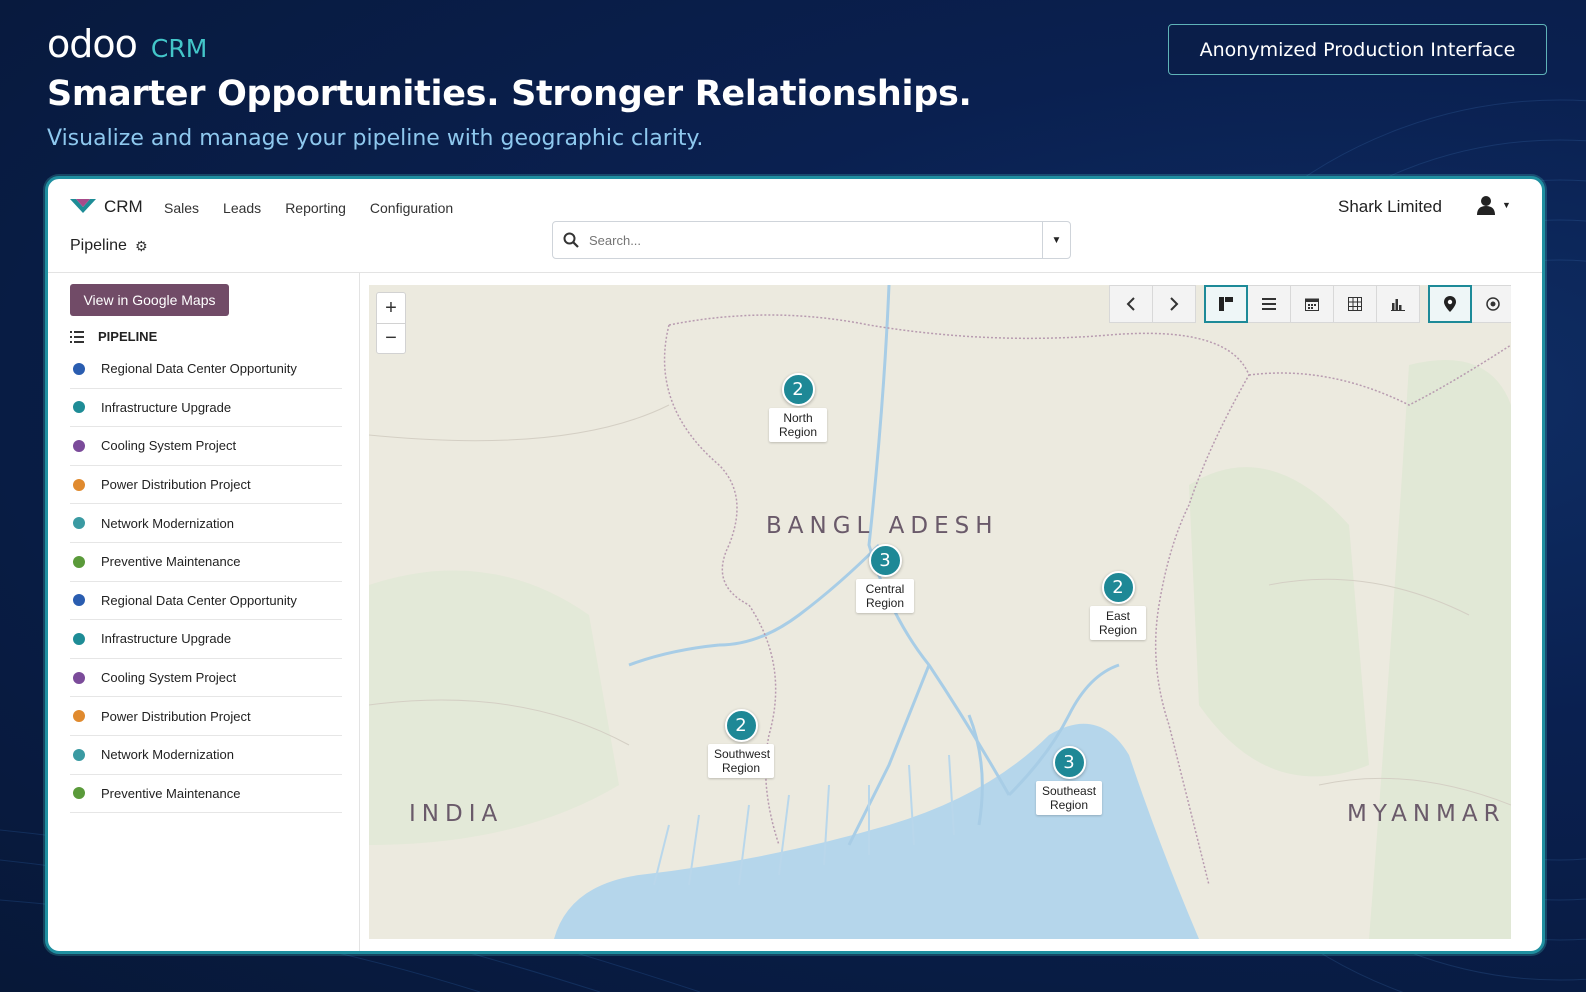 This screenshot has height=992, width=1586. What do you see at coordinates (798, 425) in the screenshot?
I see `marker-label: North Region` at bounding box center [798, 425].